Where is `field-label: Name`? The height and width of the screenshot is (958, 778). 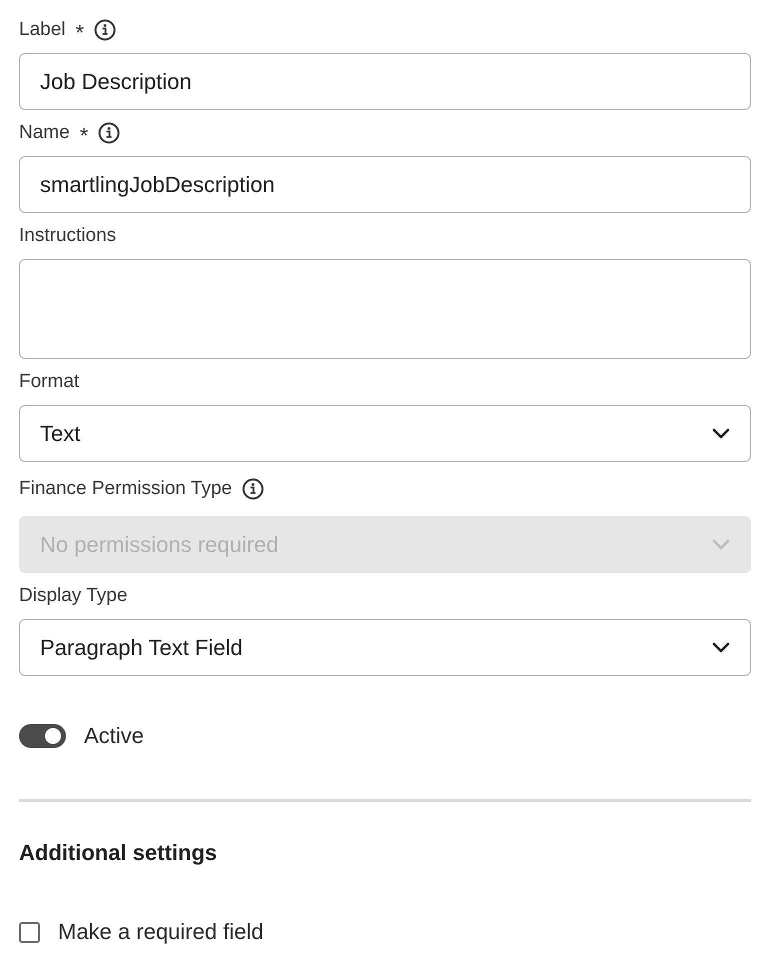
field-label: Name is located at coordinates (44, 133).